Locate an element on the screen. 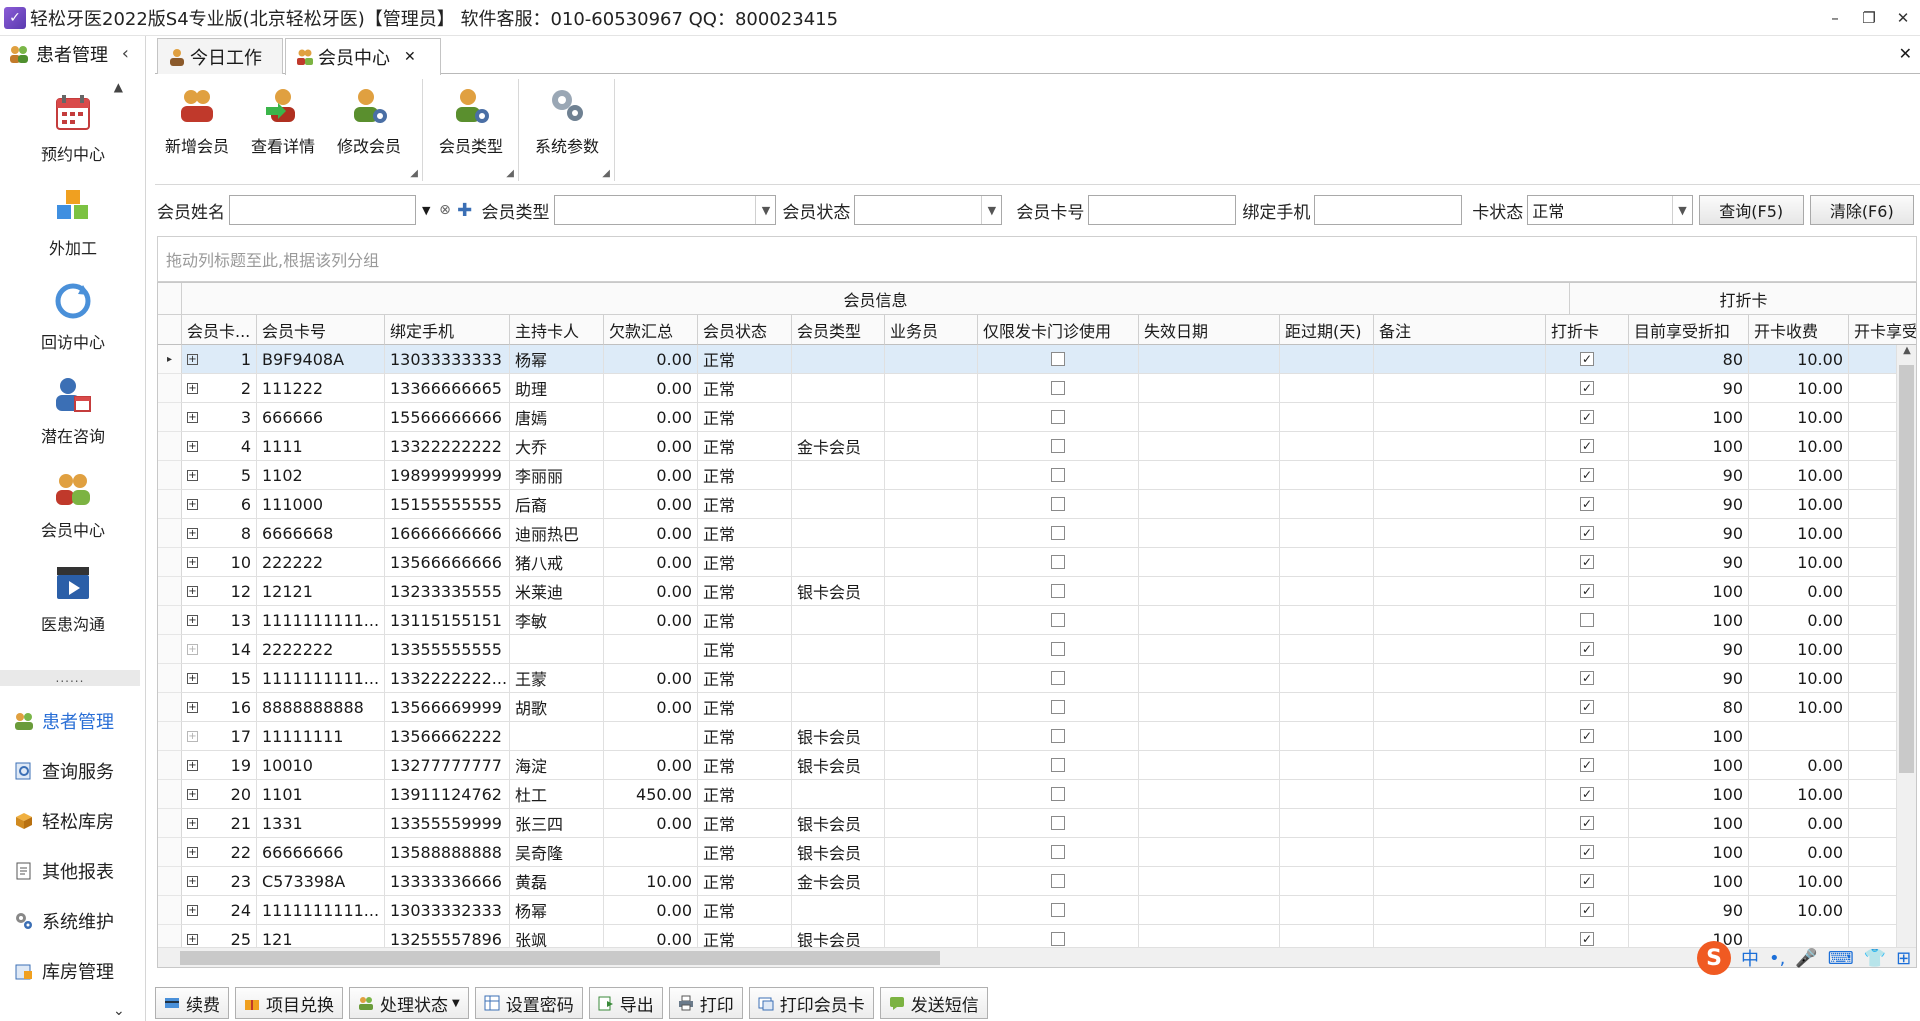 The height and width of the screenshot is (1021, 1920). table-row: +20 1101 13911124762 杜工 450.00 正常 ✓ 100 10.00 is located at coordinates (1037, 794).